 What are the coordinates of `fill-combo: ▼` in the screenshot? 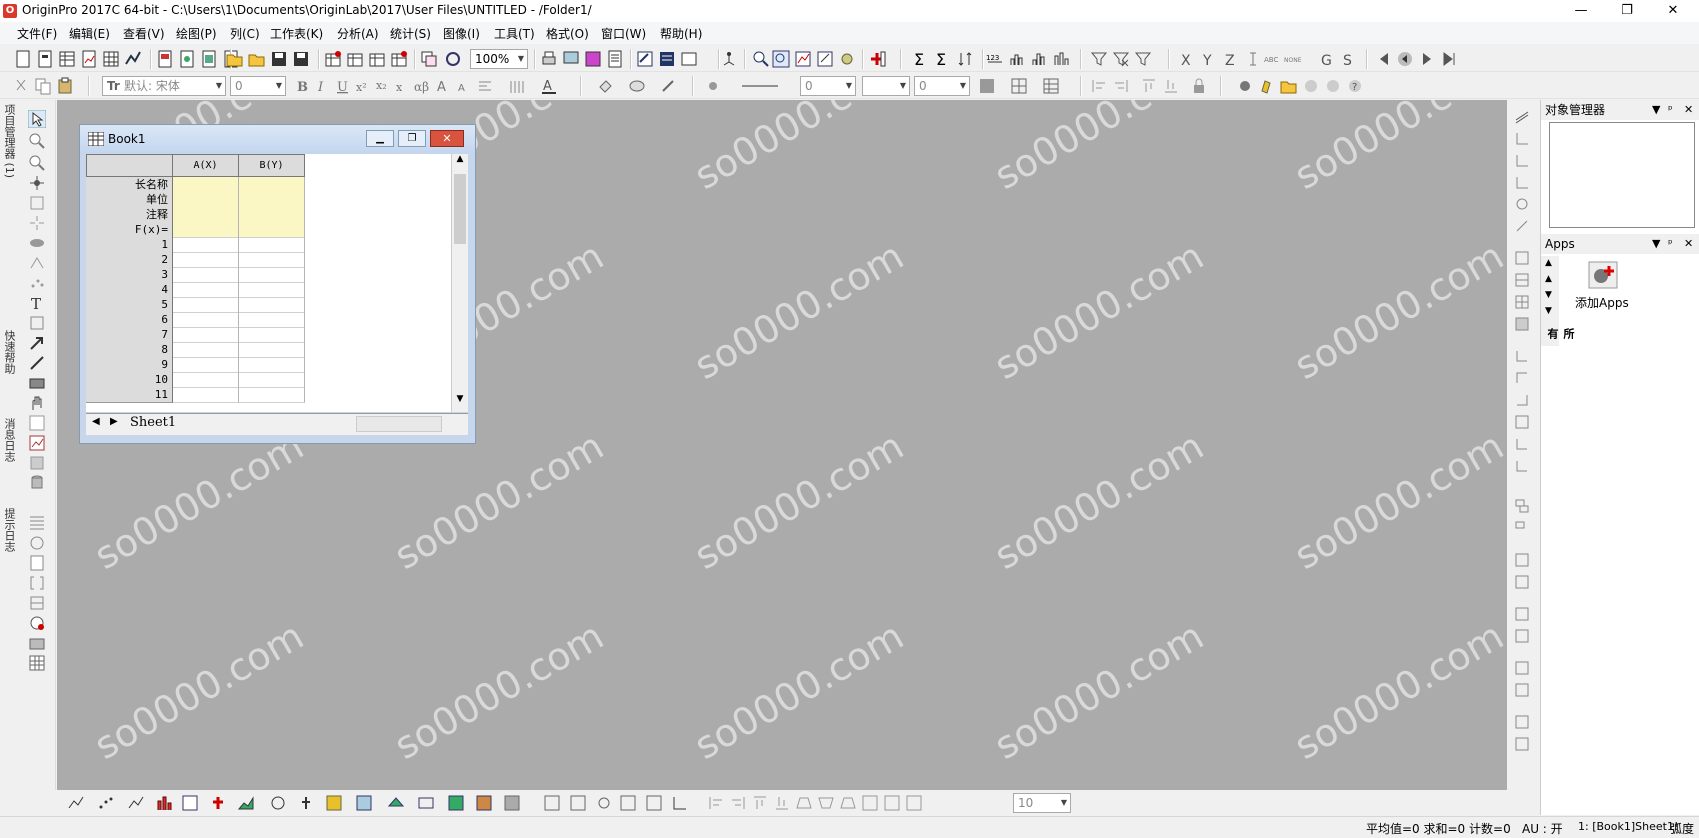 It's located at (886, 86).